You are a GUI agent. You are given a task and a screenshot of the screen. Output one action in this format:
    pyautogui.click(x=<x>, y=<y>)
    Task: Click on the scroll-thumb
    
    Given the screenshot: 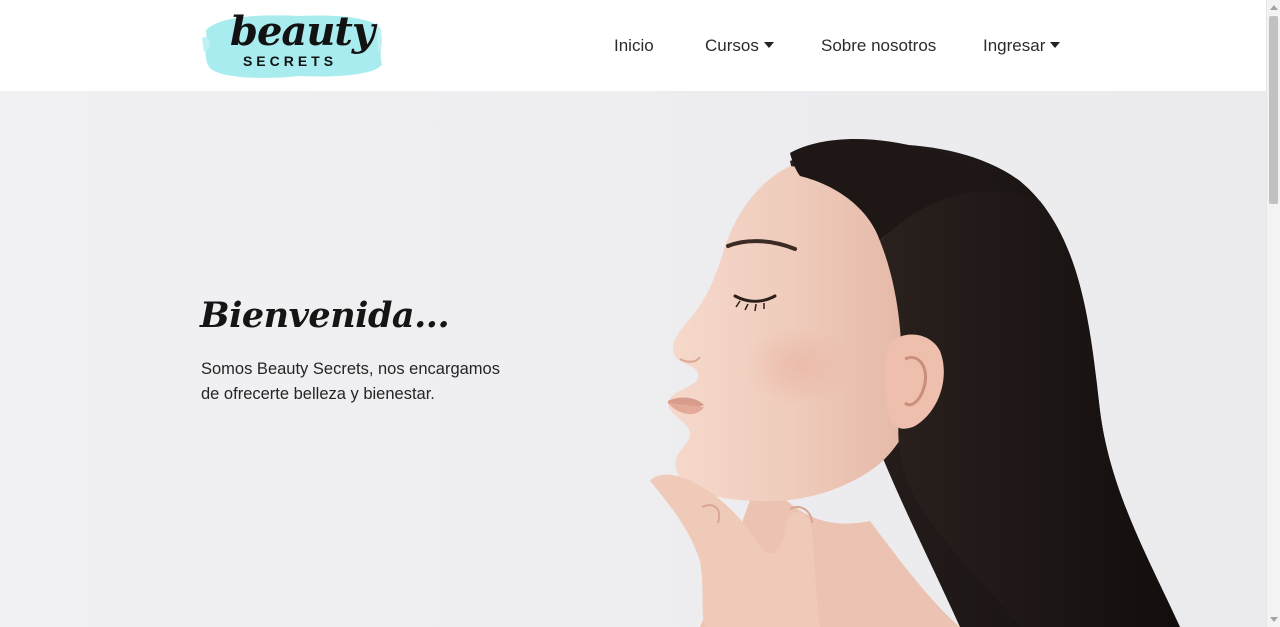 What is the action you would take?
    pyautogui.click(x=1273, y=110)
    